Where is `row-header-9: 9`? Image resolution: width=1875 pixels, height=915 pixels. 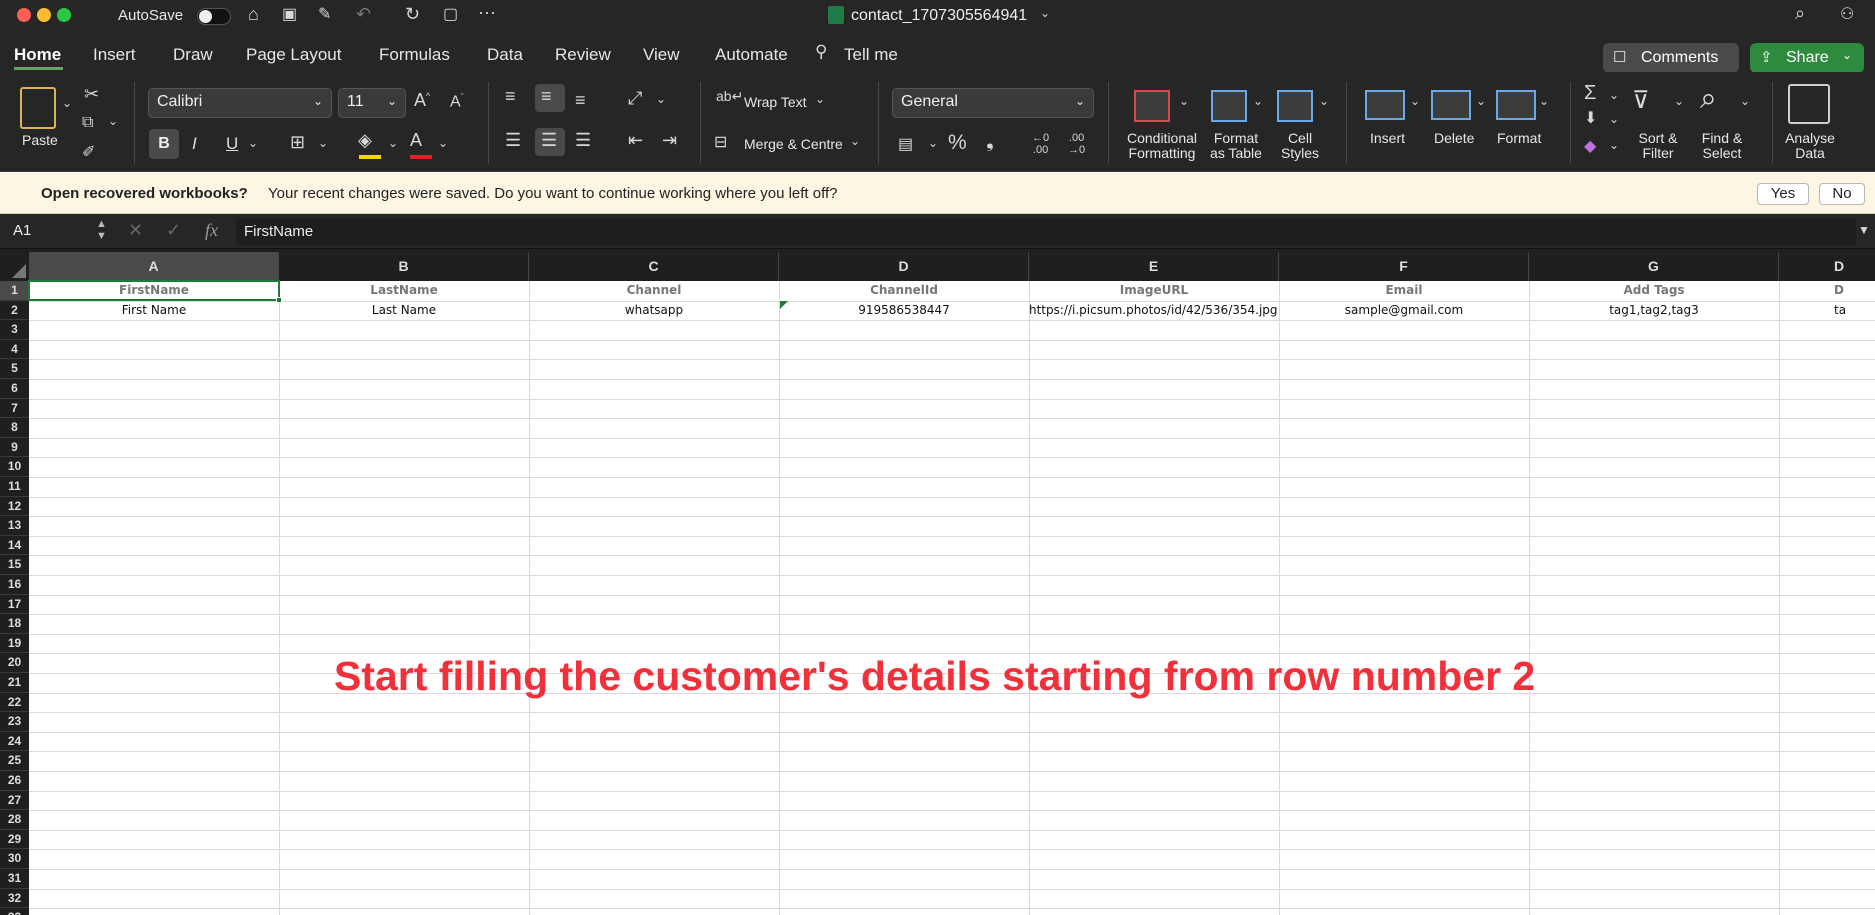
row-header-9: 9 is located at coordinates (14, 447).